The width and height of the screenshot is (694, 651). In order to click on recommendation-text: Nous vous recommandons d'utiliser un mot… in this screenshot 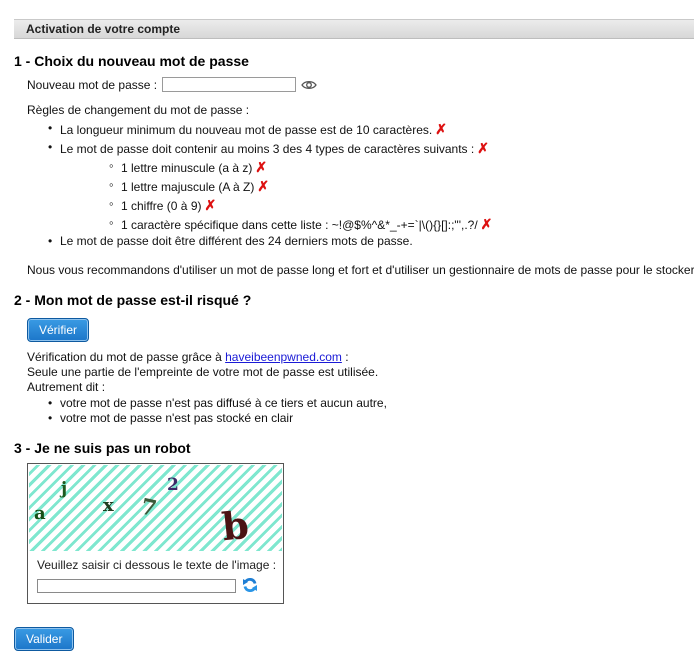, I will do `click(360, 270)`.